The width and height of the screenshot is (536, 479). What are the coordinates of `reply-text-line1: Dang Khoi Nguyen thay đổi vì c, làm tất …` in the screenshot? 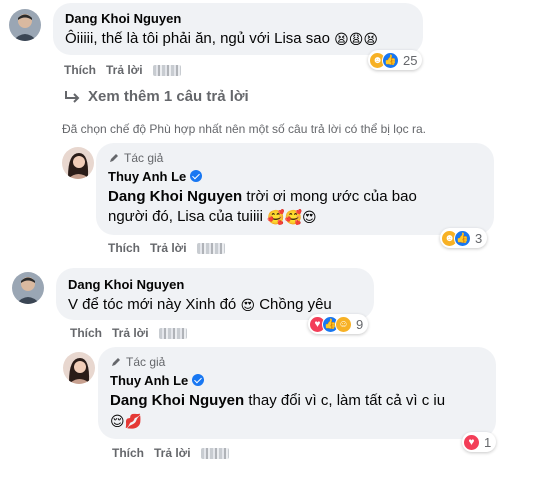 It's located at (277, 401).